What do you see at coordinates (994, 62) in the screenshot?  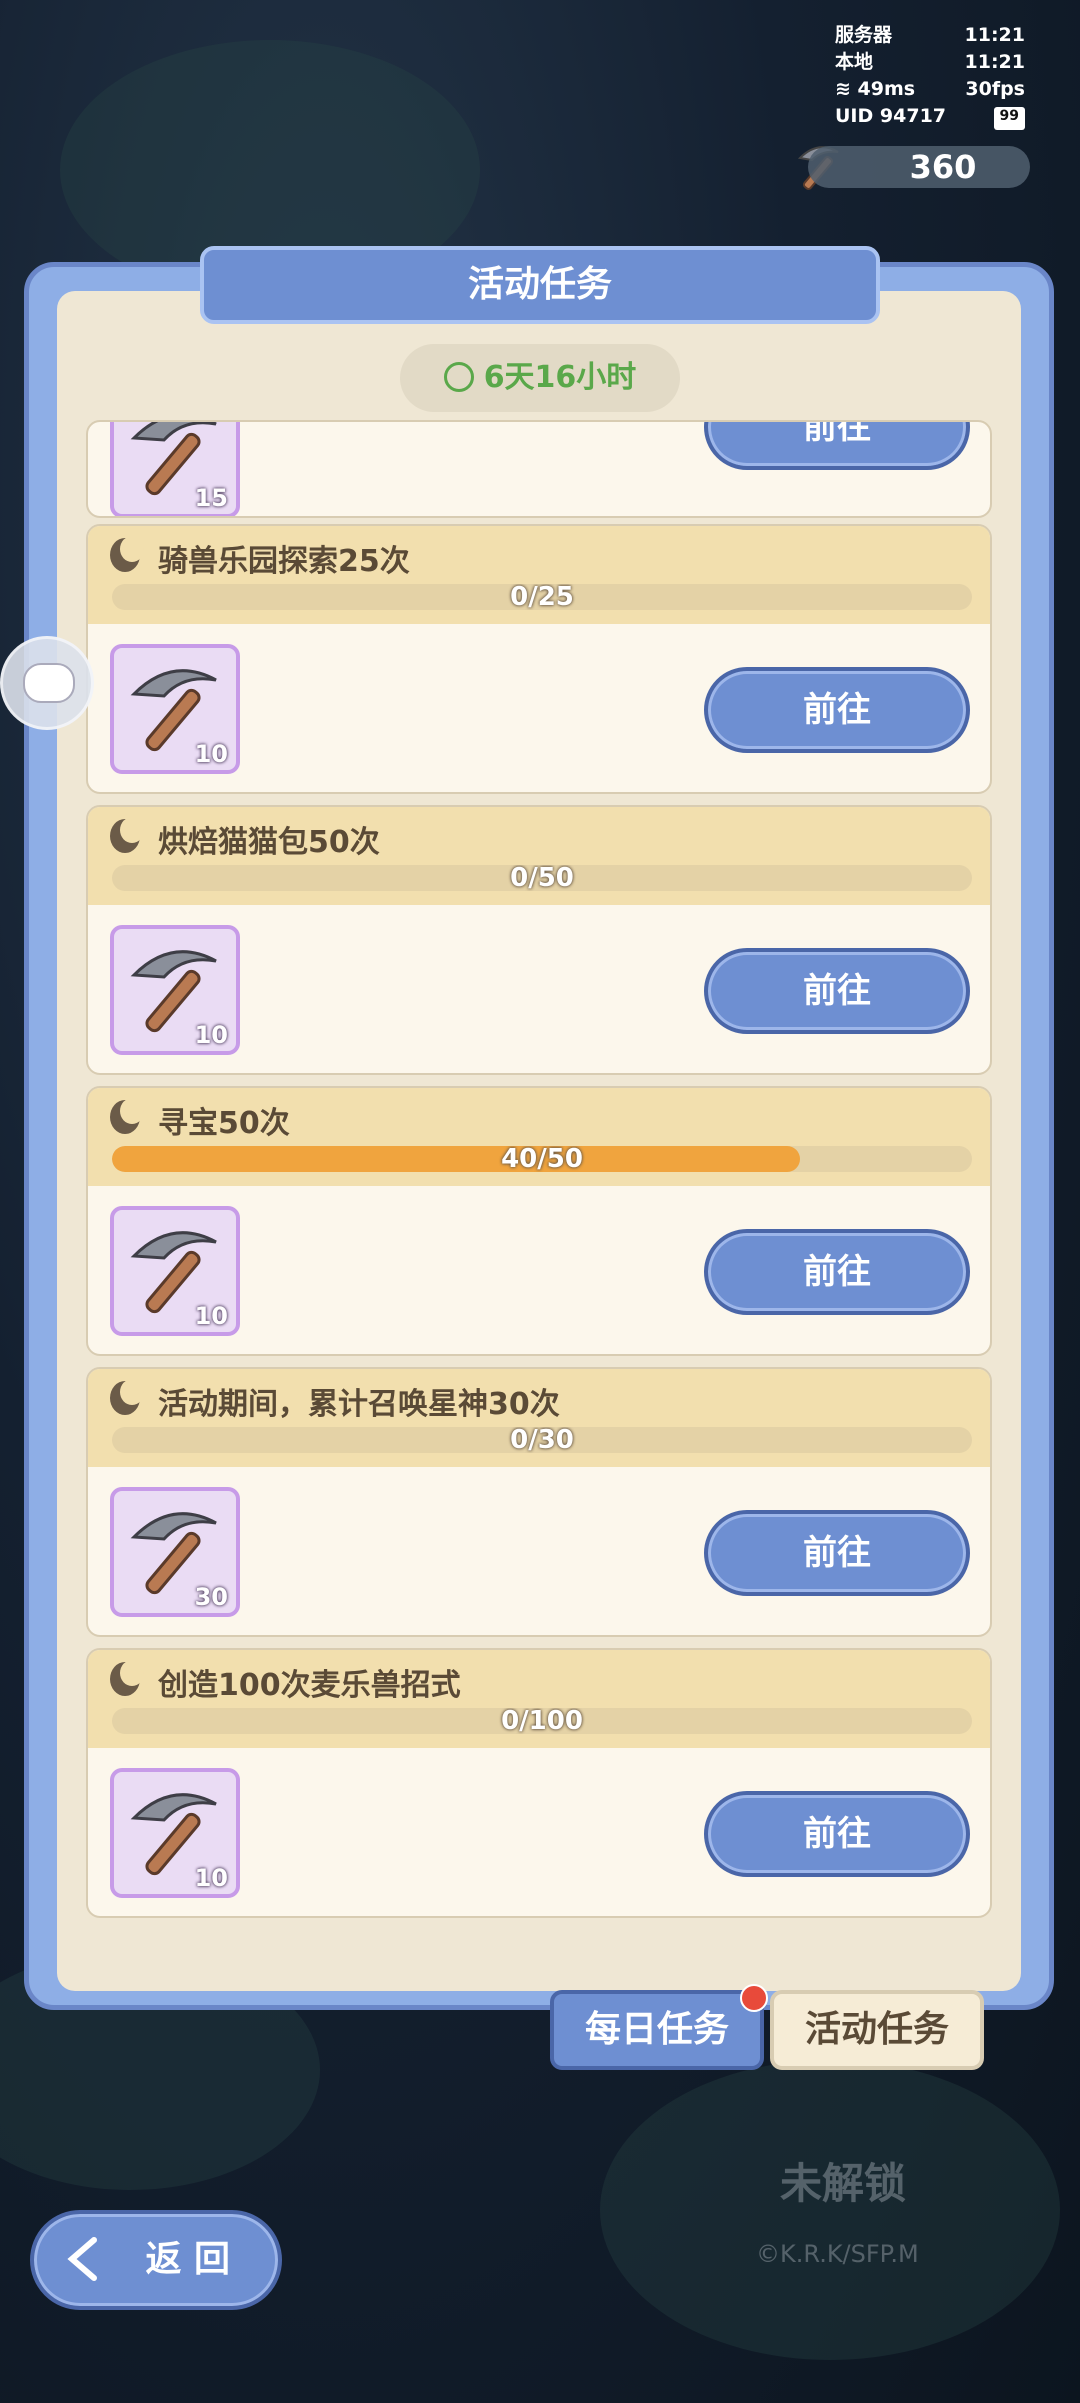 I see `local-time: 11:21` at bounding box center [994, 62].